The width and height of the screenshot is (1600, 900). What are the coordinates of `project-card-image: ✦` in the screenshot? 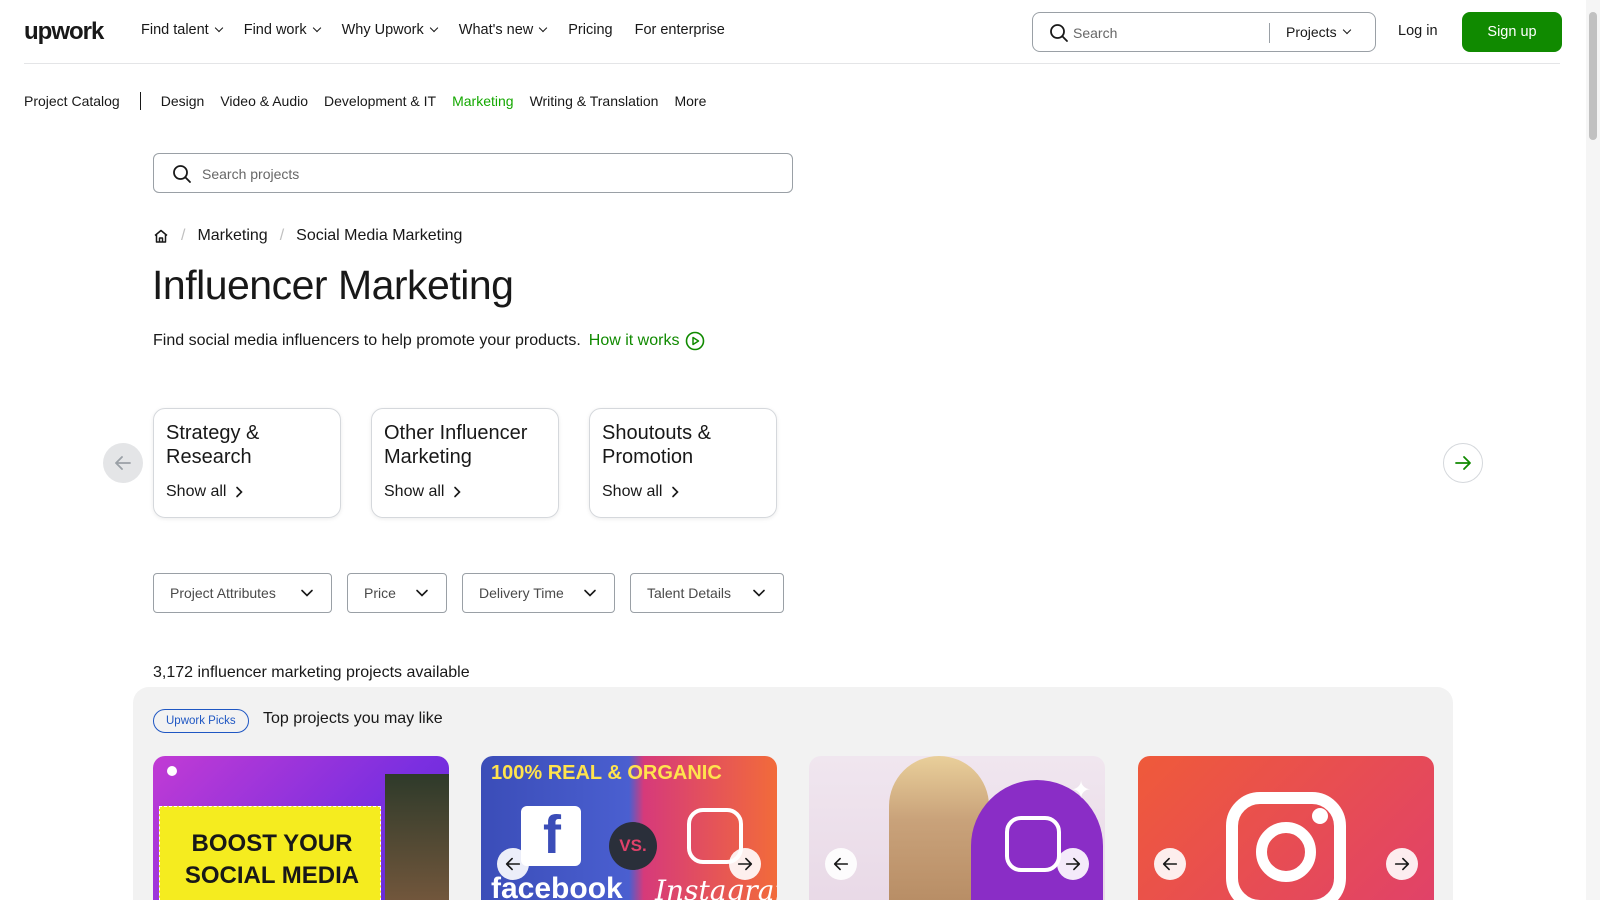 It's located at (957, 828).